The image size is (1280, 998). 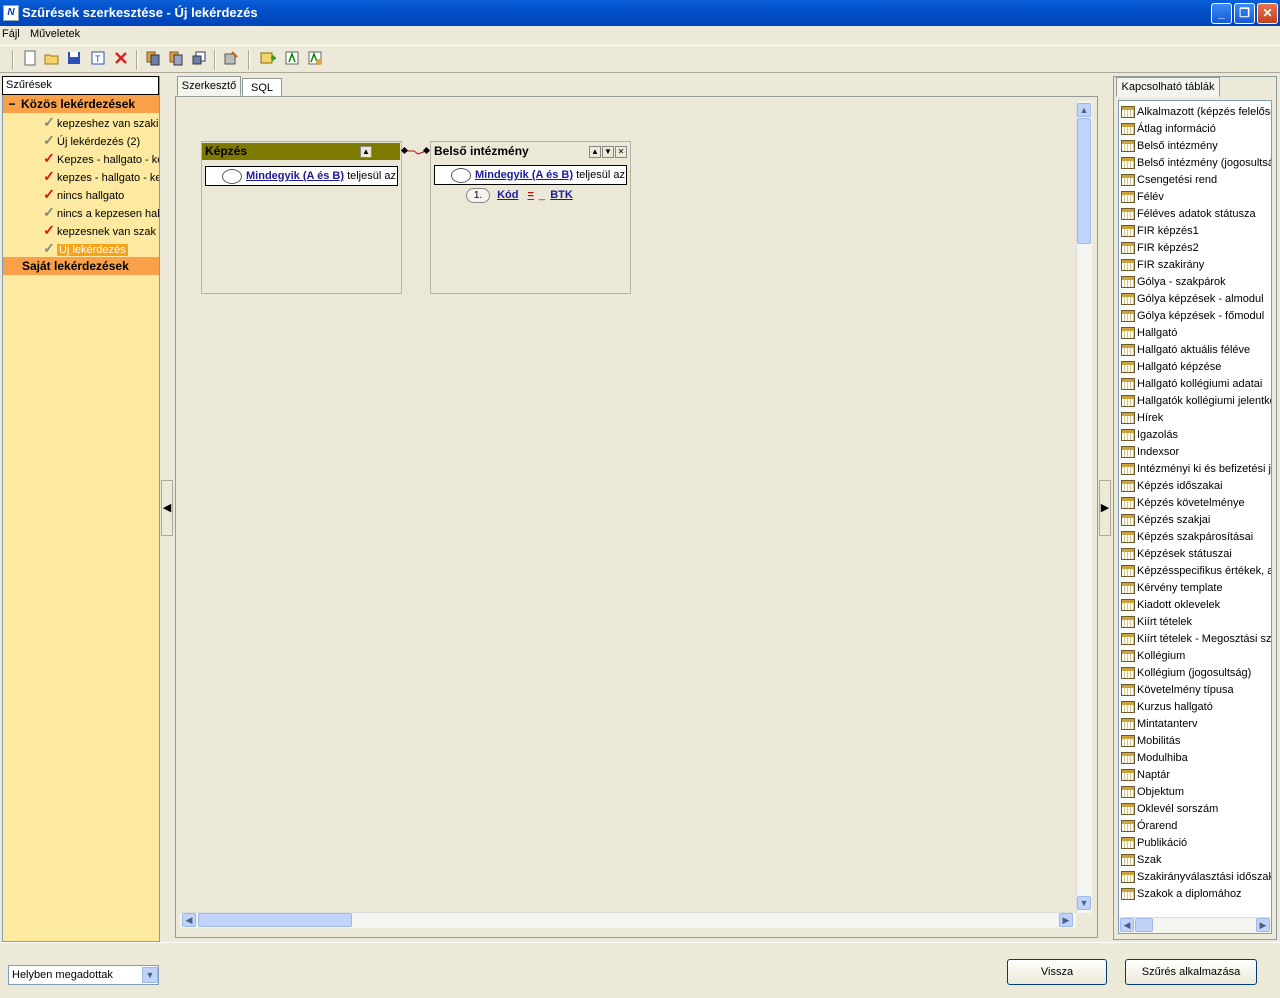 What do you see at coordinates (478, 195) in the screenshot?
I see `row-number-badge: 1.` at bounding box center [478, 195].